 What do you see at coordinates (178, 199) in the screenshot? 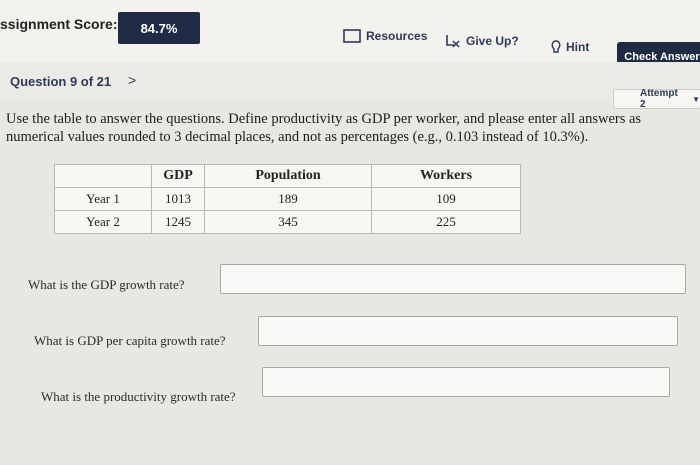
I see `table-cell: 1013` at bounding box center [178, 199].